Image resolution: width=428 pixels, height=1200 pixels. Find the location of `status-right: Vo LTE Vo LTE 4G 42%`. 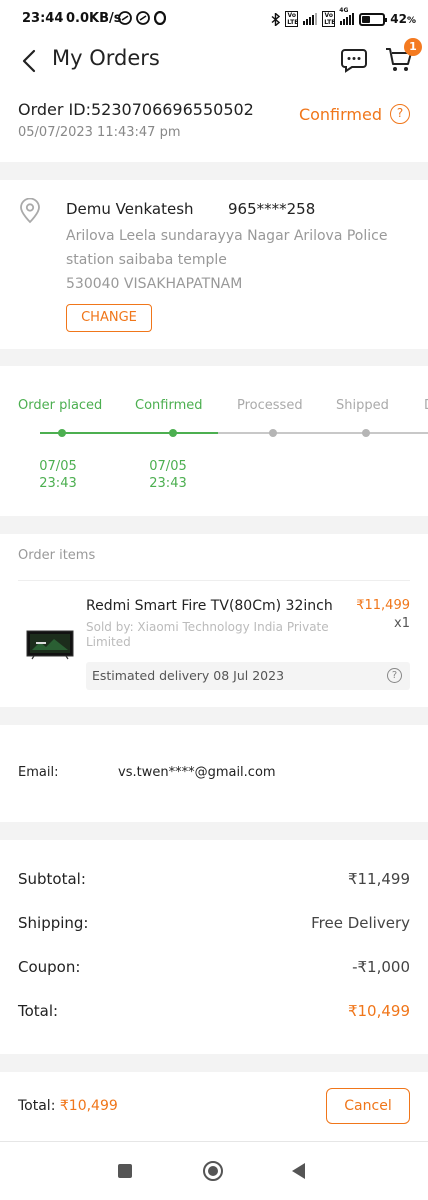

status-right: Vo LTE Vo LTE 4G 42% is located at coordinates (343, 17).